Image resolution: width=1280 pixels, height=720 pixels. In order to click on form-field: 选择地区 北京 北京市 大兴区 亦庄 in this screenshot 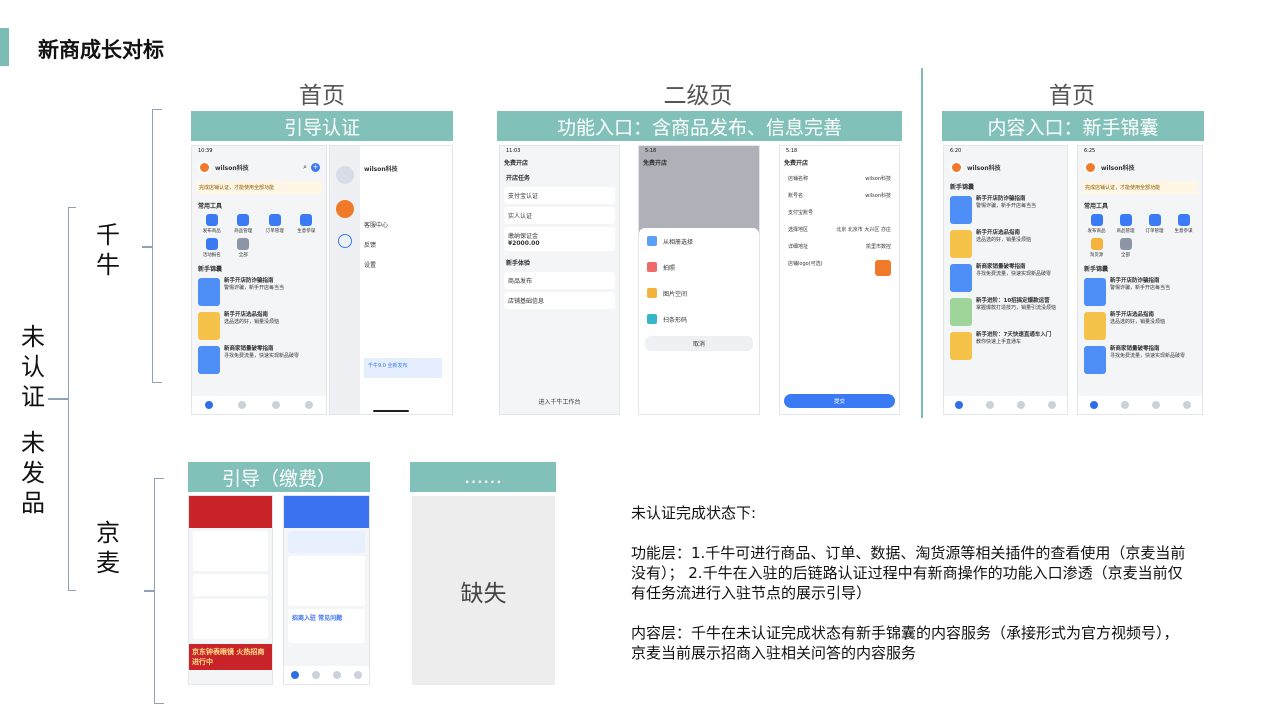, I will do `click(839, 229)`.